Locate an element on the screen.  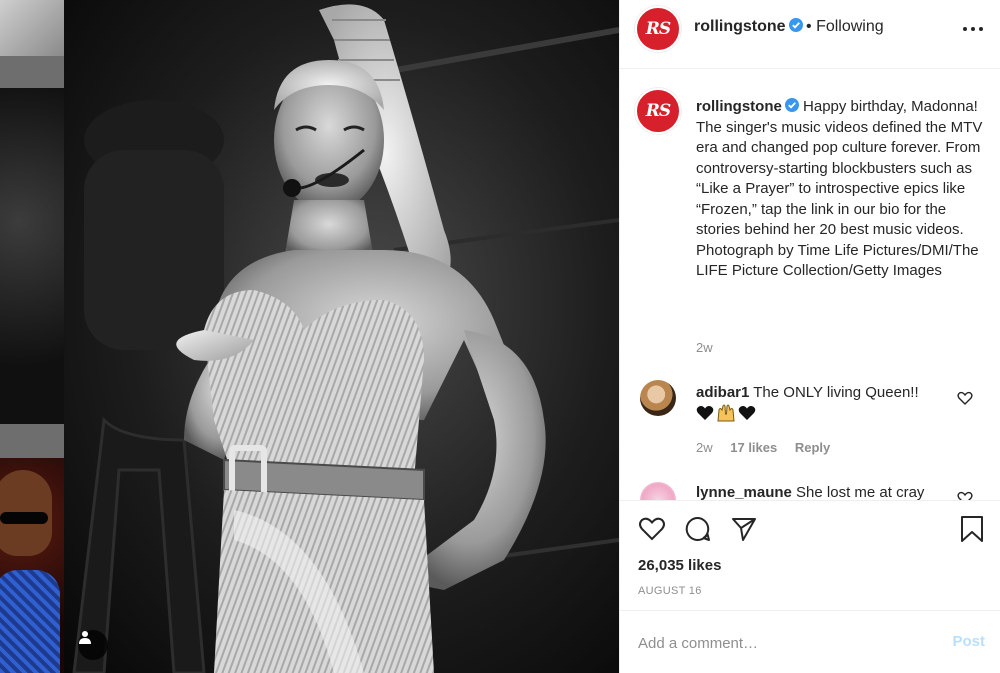
likes-count: 26,035 likes is located at coordinates (679, 565).